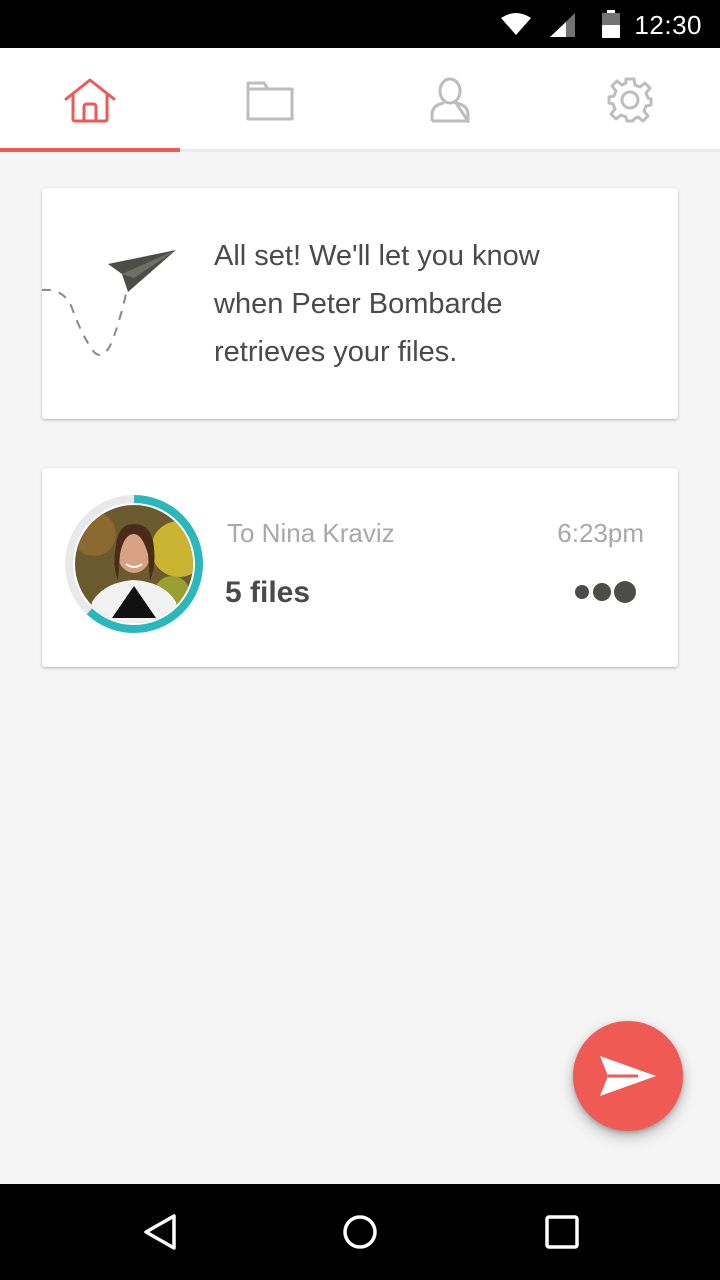 The image size is (720, 1280). I want to click on confirmation-line-1: All set! We'll let you know, so click(377, 256).